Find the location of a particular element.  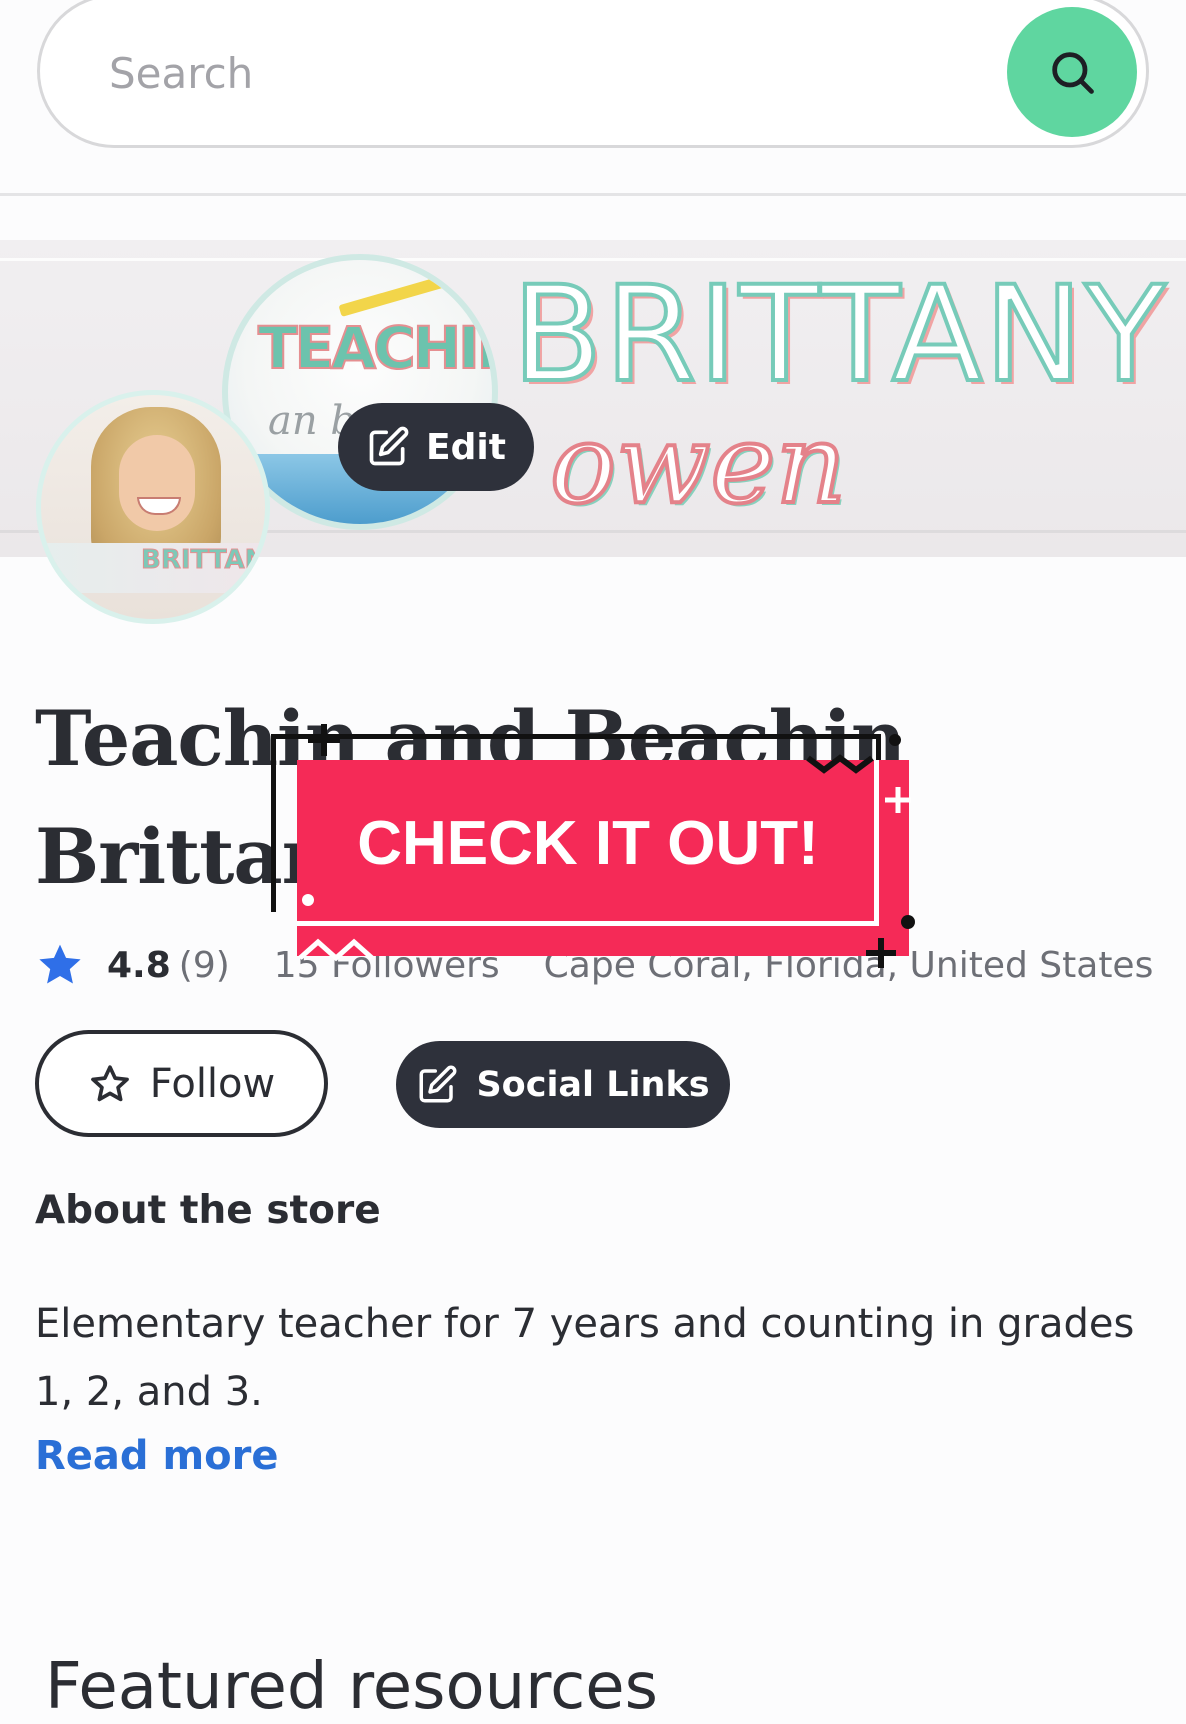

sparkle-decoration is located at coordinates (606, 846).